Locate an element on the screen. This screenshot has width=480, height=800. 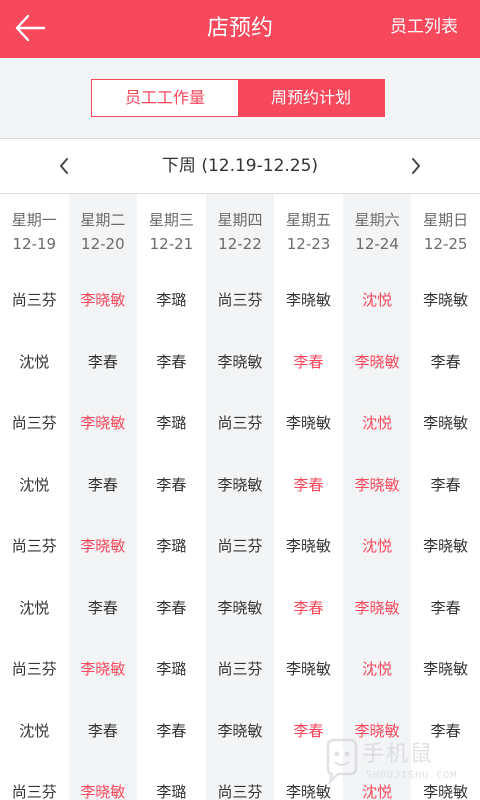
next-week-button is located at coordinates (416, 166).